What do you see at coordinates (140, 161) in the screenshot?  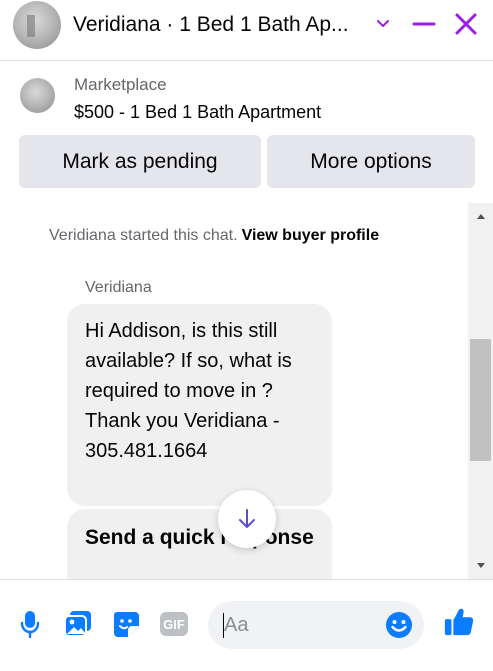 I see `mark-as-pending-button: Mark as pending` at bounding box center [140, 161].